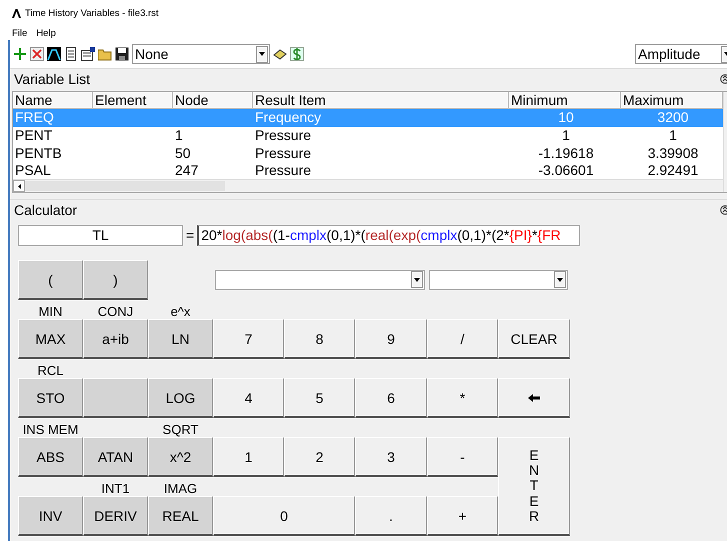 The image size is (727, 541). What do you see at coordinates (565, 100) in the screenshot?
I see `column-header: Minimum` at bounding box center [565, 100].